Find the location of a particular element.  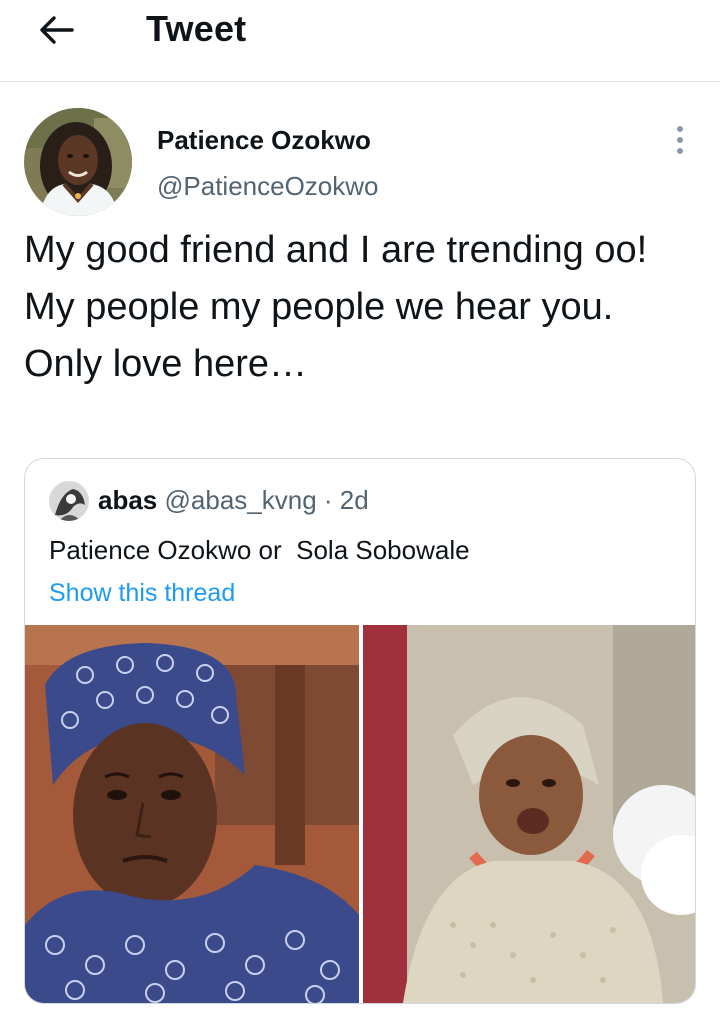

quoted-tweet-text: Patience Ozokwo or Sola Sobowale is located at coordinates (259, 550).